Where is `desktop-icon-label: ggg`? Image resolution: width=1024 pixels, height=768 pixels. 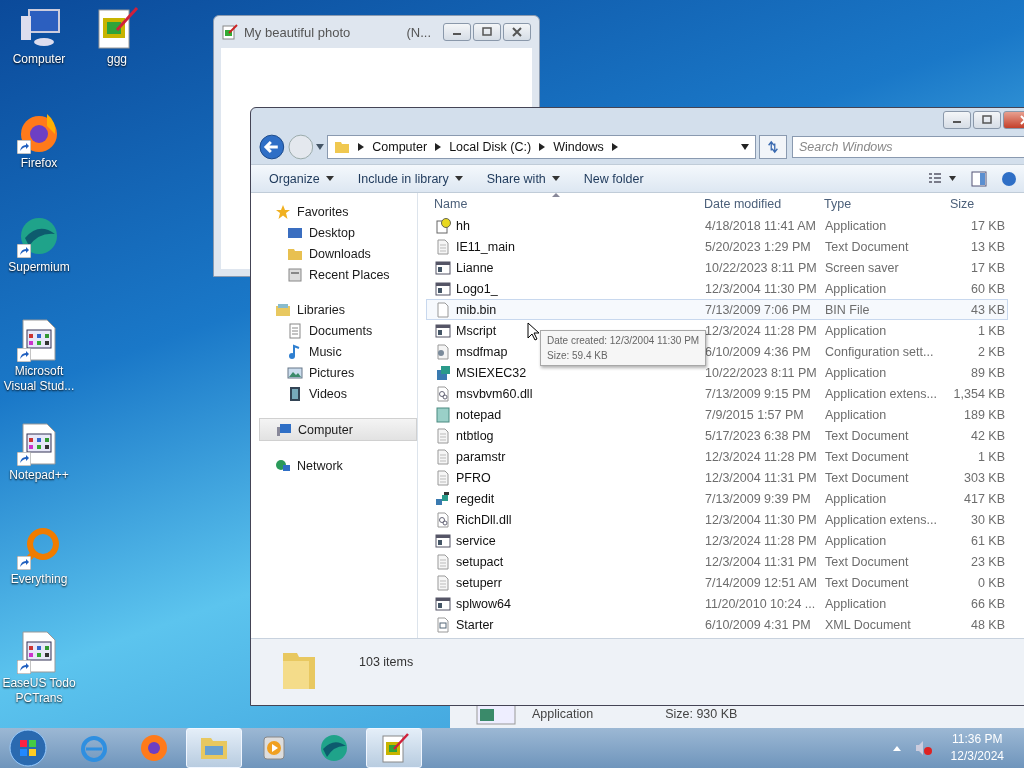 desktop-icon-label: ggg is located at coordinates (117, 59).